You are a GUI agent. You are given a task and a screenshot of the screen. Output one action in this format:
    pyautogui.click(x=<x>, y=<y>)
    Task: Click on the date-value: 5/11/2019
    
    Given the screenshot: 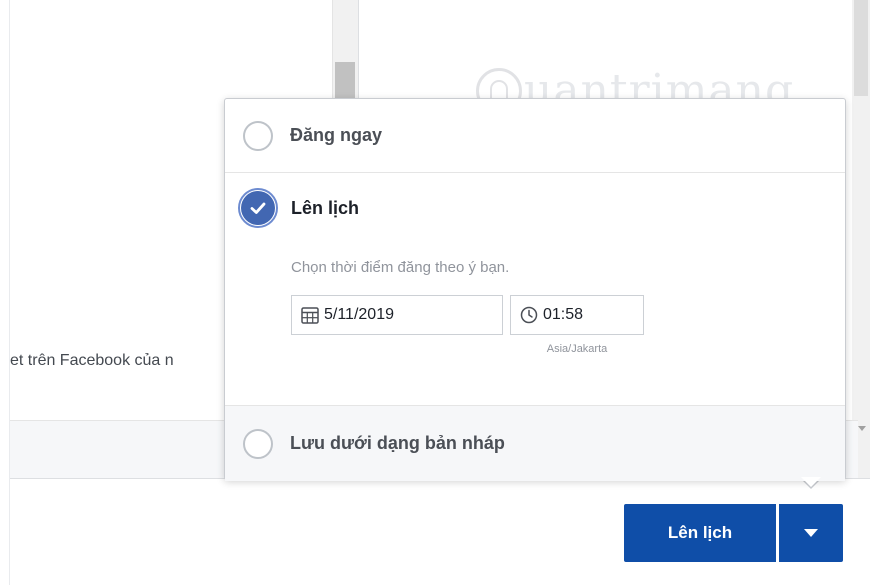 What is the action you would take?
    pyautogui.click(x=359, y=314)
    